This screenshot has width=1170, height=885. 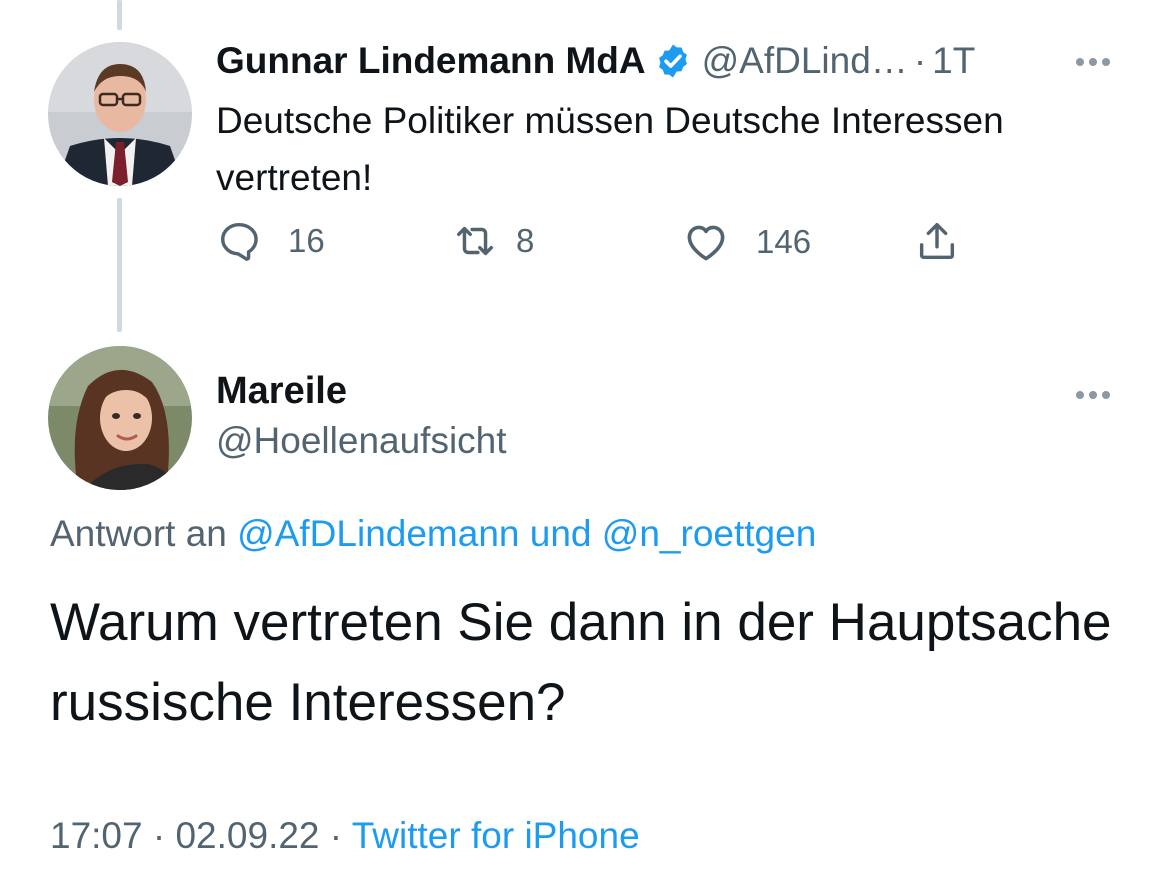 What do you see at coordinates (281, 391) in the screenshot?
I see `reply-author-name: Mareile` at bounding box center [281, 391].